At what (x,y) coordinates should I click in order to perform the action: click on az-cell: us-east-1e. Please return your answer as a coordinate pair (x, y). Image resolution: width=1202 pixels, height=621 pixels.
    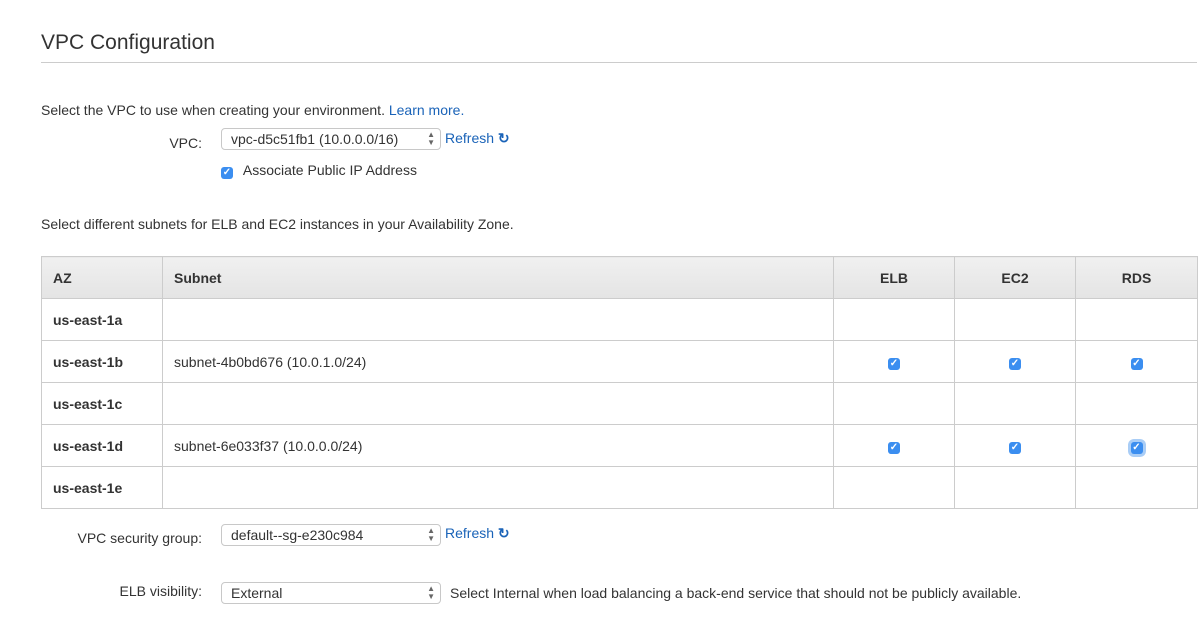
    Looking at the image, I should click on (102, 487).